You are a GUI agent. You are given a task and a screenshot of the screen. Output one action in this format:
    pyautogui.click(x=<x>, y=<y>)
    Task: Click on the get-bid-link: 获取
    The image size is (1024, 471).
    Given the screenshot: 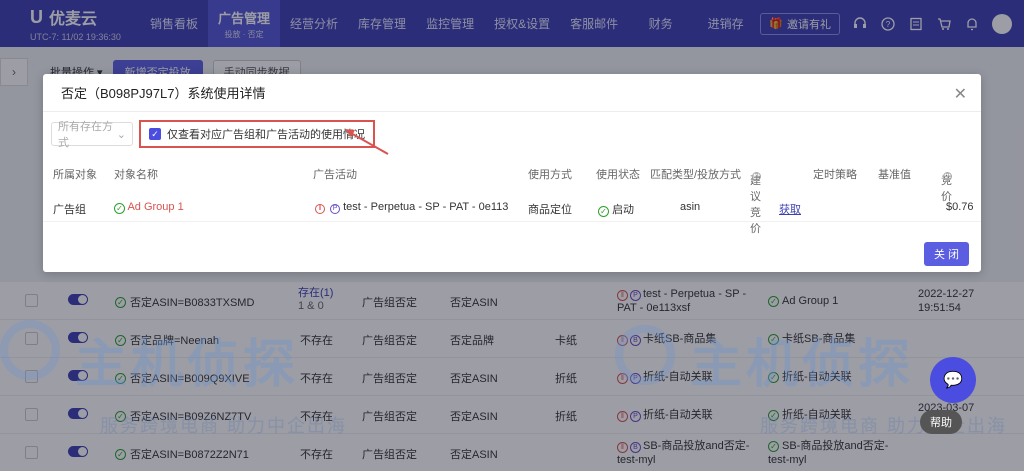 What is the action you would take?
    pyautogui.click(x=790, y=209)
    